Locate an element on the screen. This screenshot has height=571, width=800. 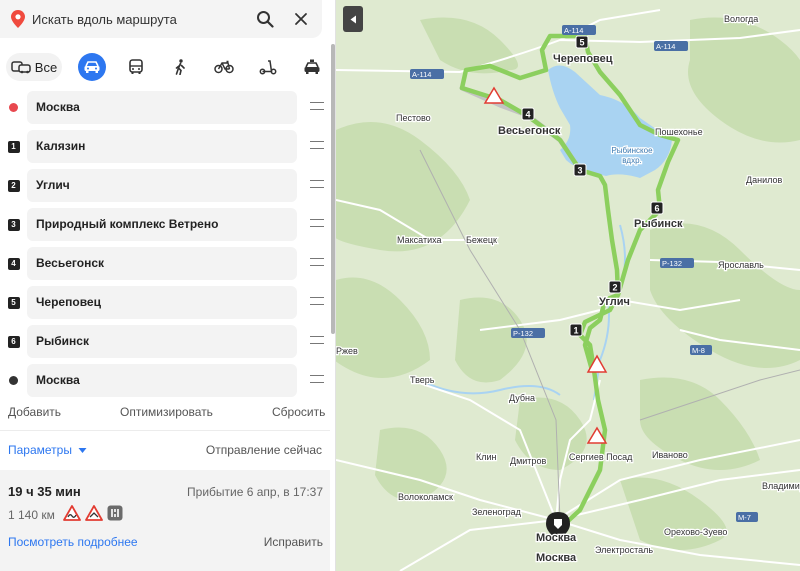
add-waypoint-button: Добавить is located at coordinates (34, 412).